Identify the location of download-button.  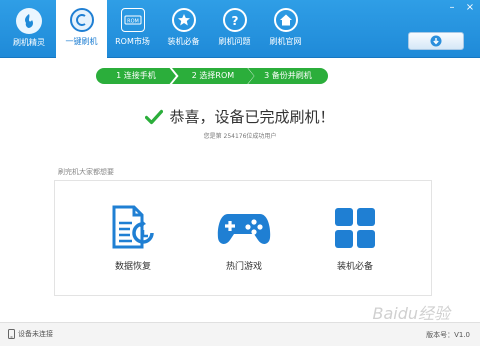
(436, 41).